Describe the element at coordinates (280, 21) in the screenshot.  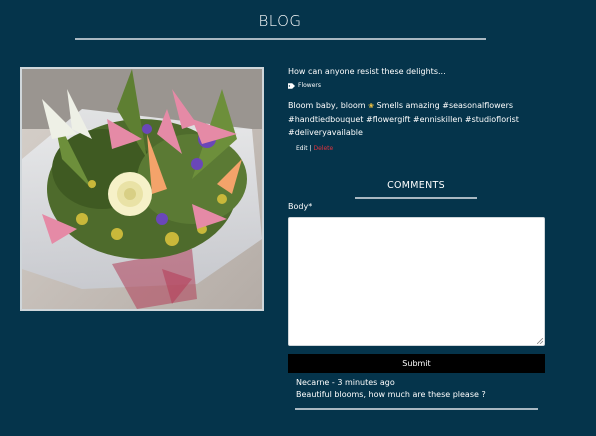
I see `page-title: BLOG` at that location.